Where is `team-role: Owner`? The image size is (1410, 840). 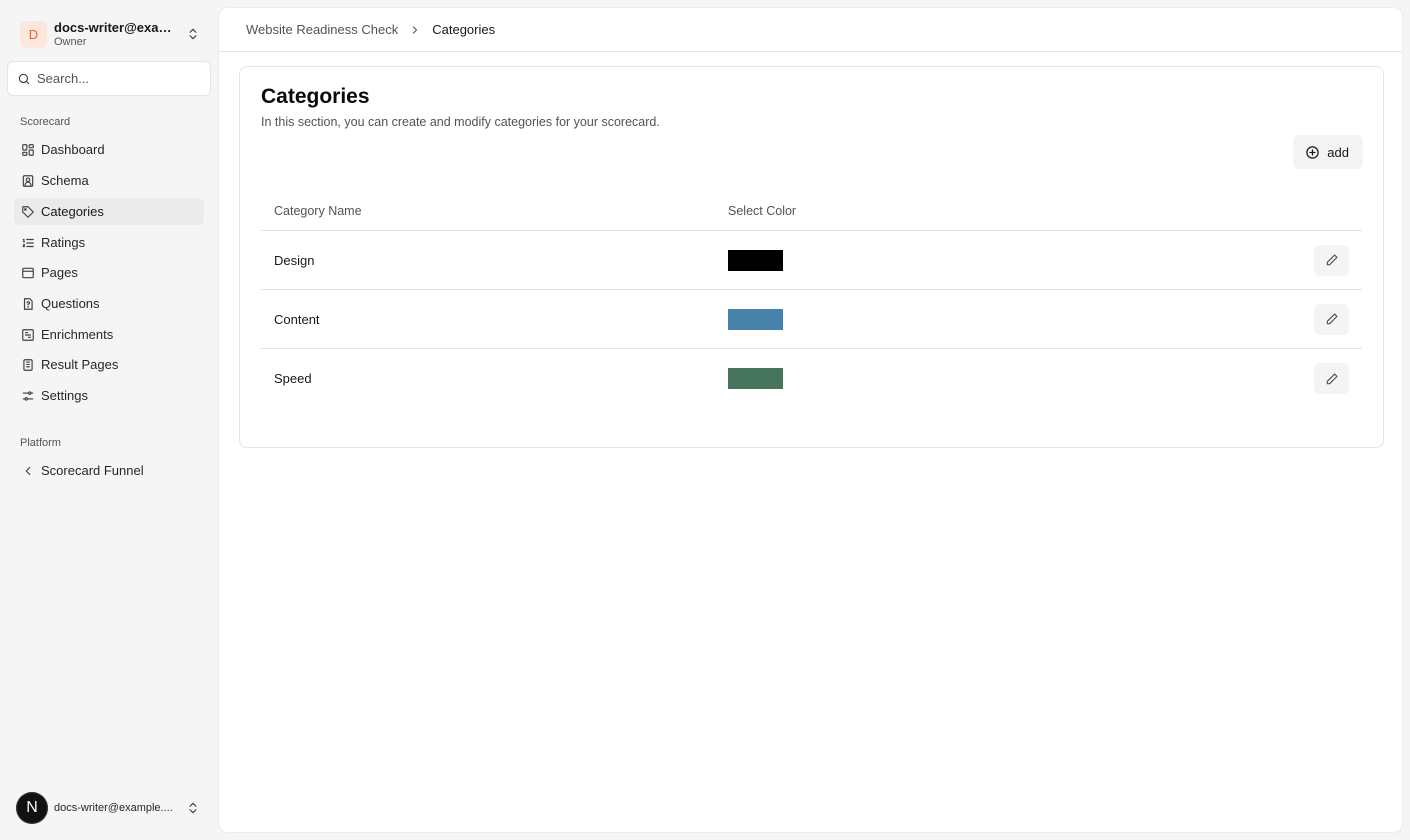 team-role: Owner is located at coordinates (70, 42).